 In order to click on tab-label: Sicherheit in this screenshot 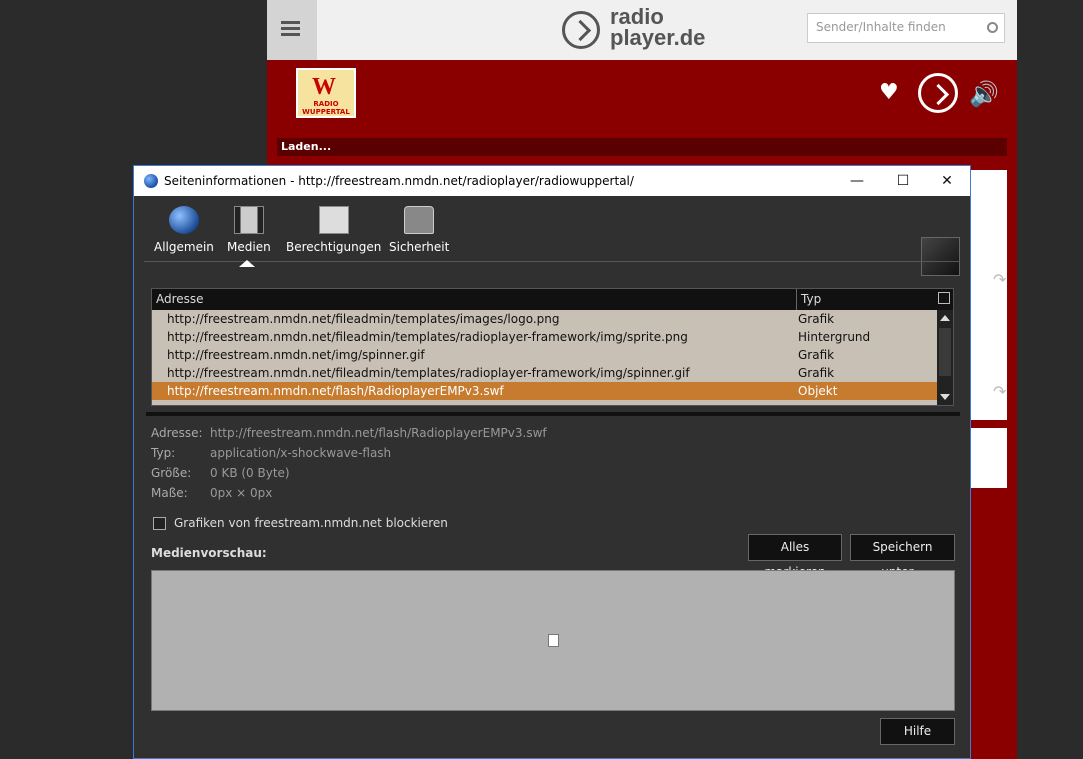, I will do `click(419, 247)`.